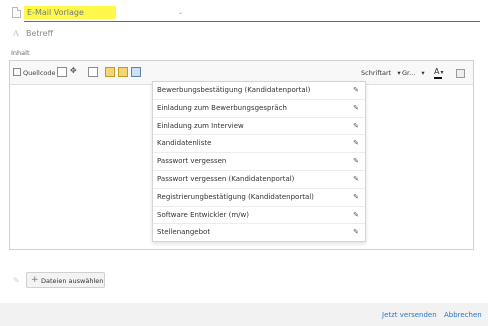 The width and height of the screenshot is (488, 326). What do you see at coordinates (244, 314) in the screenshot?
I see `dialog-footer: Jetzt versenden Abbrechen` at bounding box center [244, 314].